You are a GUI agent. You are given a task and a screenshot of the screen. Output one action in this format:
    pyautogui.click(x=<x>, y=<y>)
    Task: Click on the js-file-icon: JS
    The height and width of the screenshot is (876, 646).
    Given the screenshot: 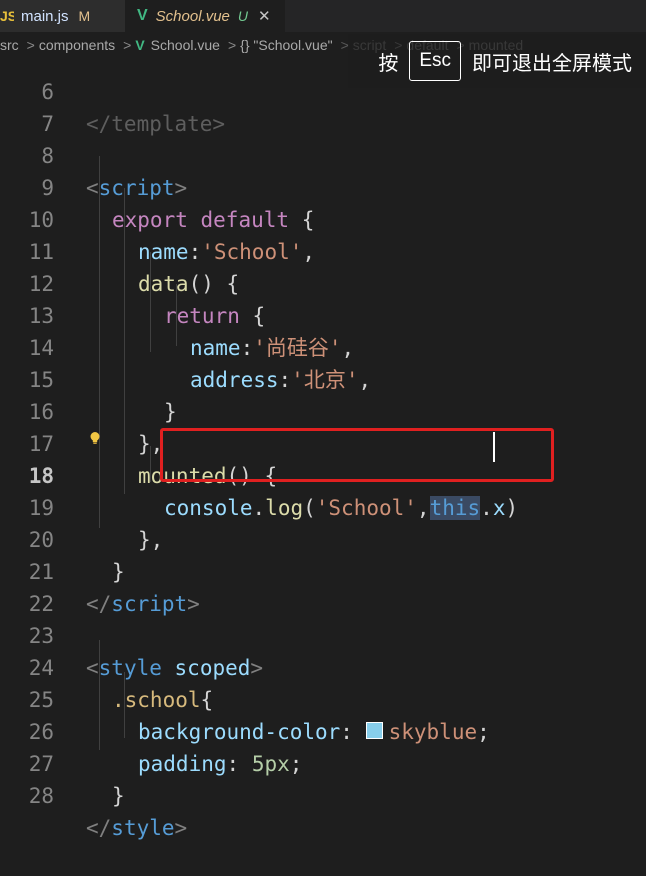 What is the action you would take?
    pyautogui.click(x=7, y=16)
    